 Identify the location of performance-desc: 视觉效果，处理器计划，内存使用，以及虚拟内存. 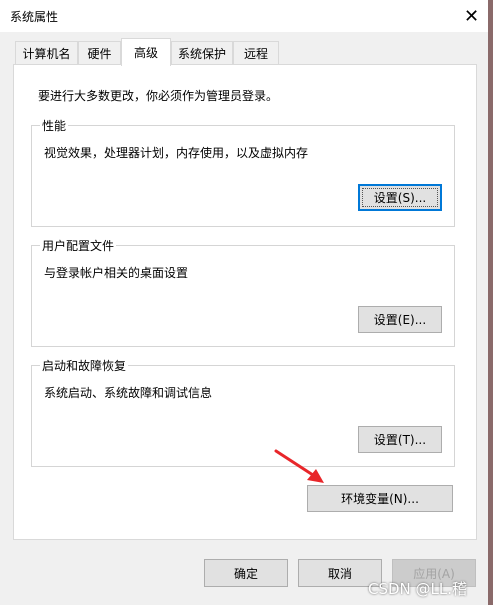
(176, 153).